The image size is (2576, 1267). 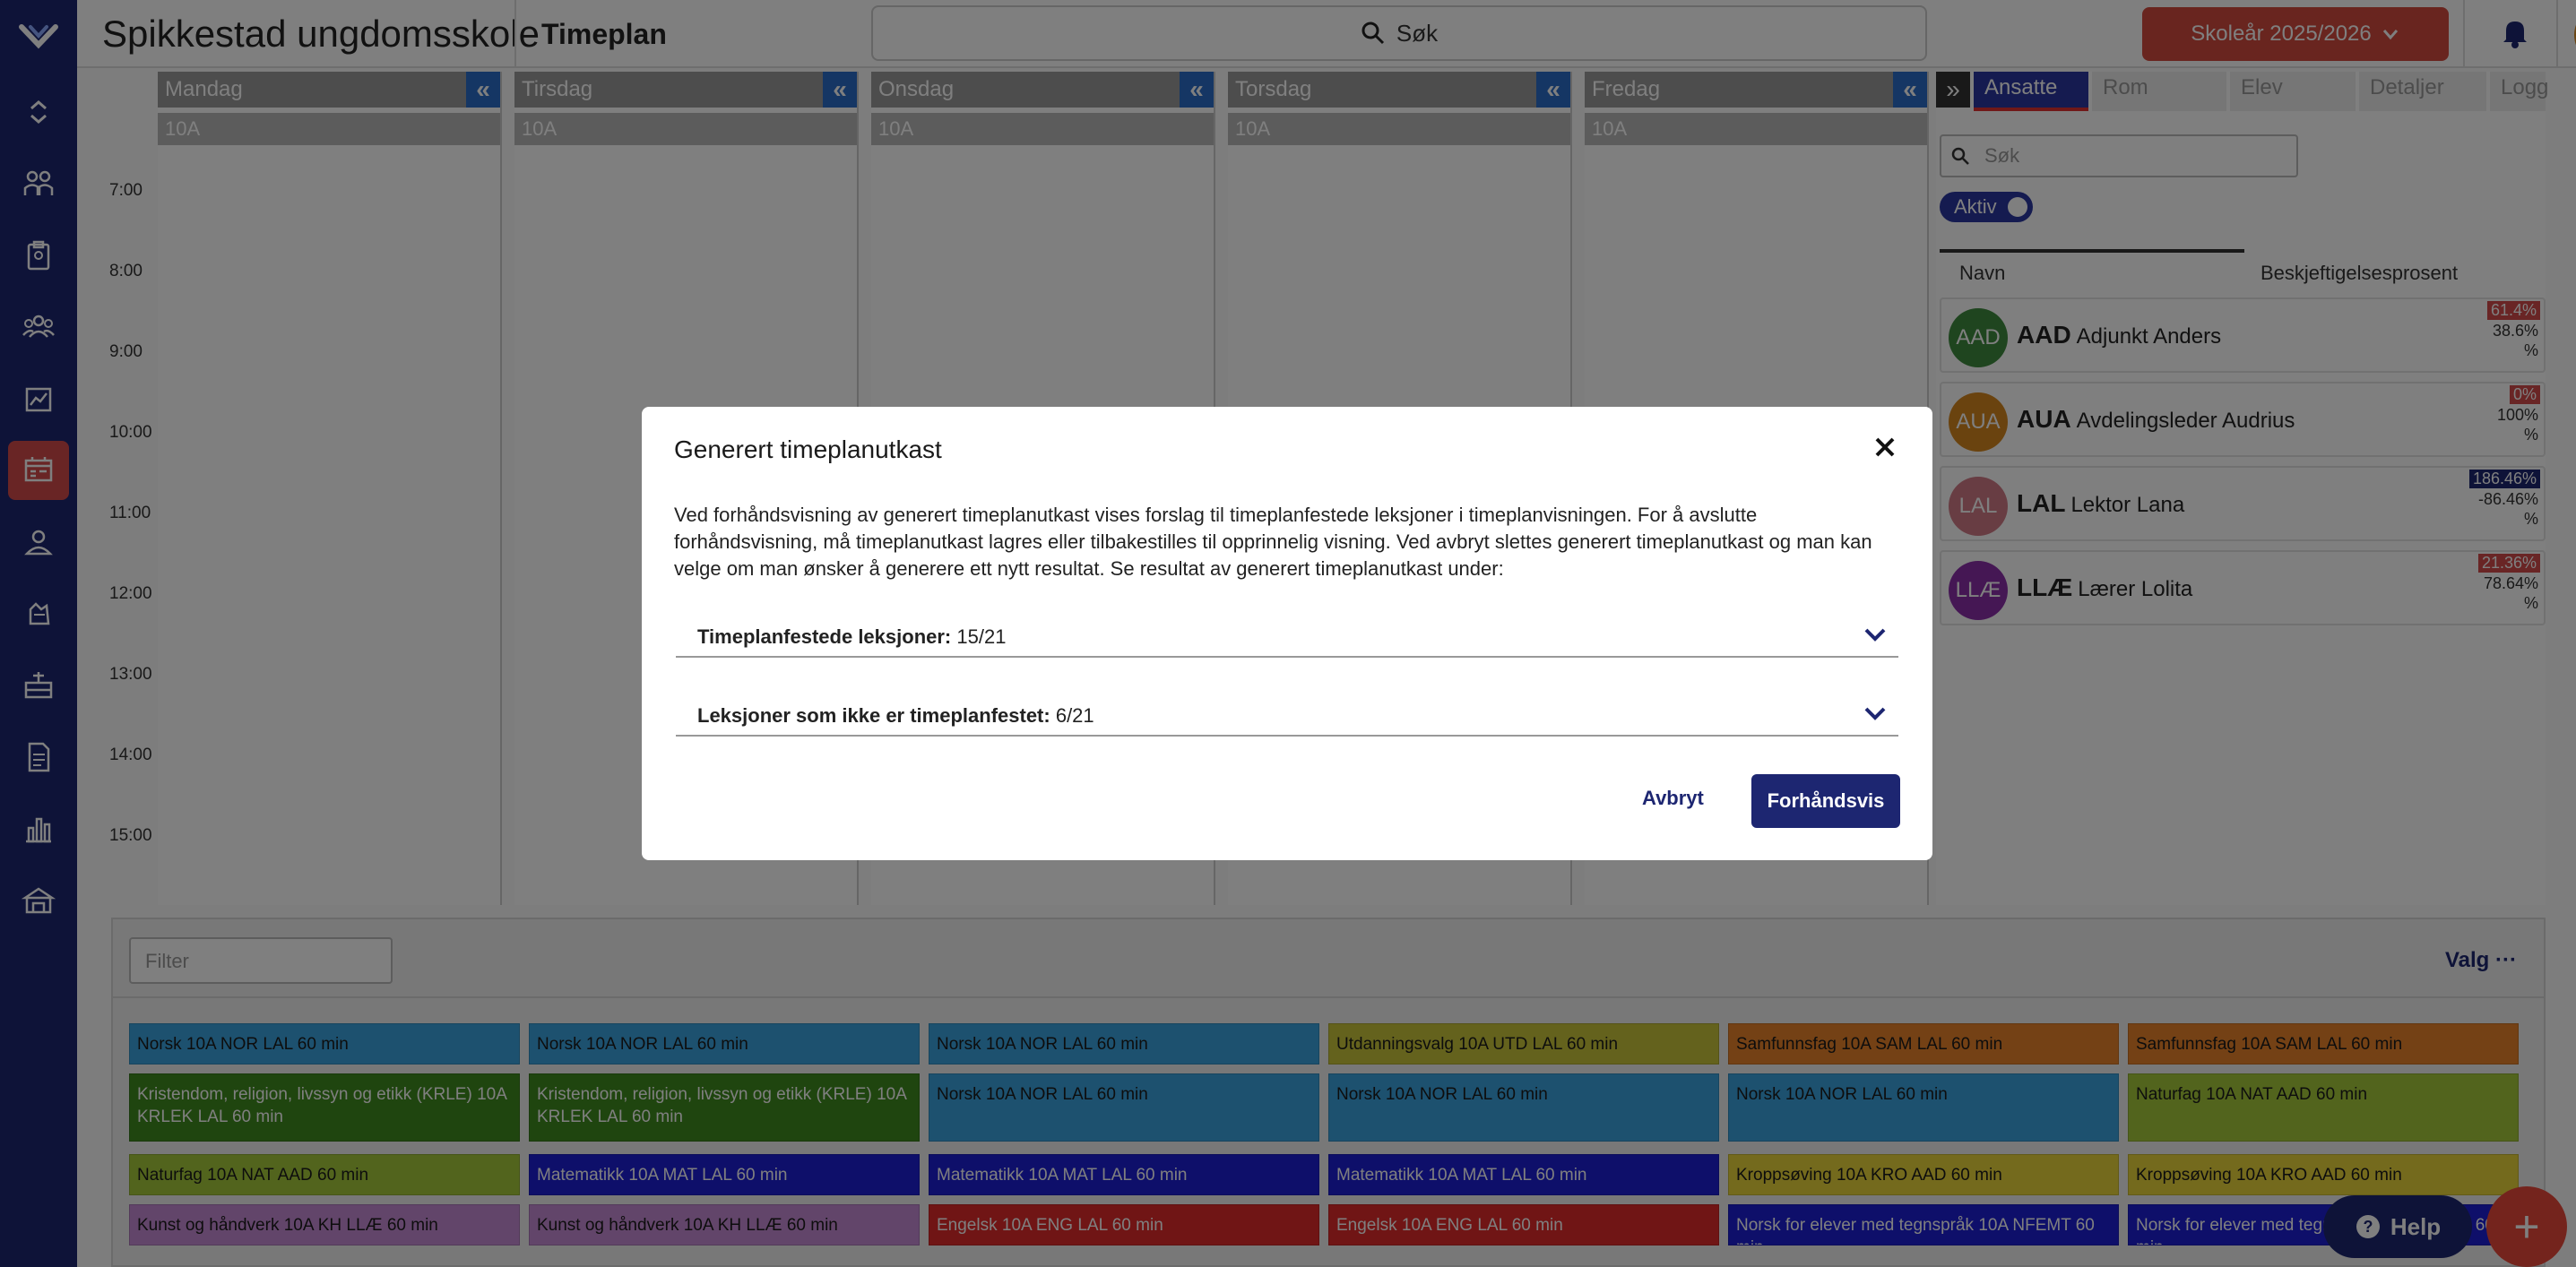 I want to click on accordion-scheduled-lessons: Timeplanfestede leksjoner: 15/21, so click(x=1287, y=639).